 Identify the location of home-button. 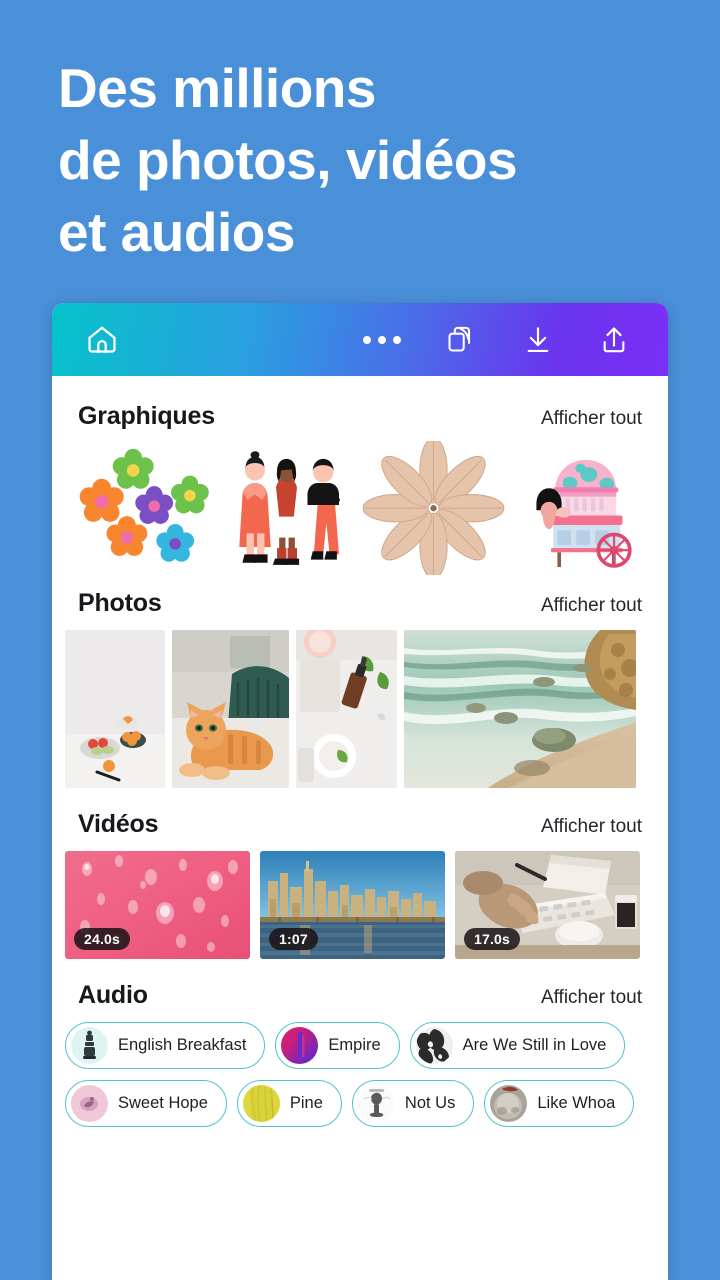
(102, 340).